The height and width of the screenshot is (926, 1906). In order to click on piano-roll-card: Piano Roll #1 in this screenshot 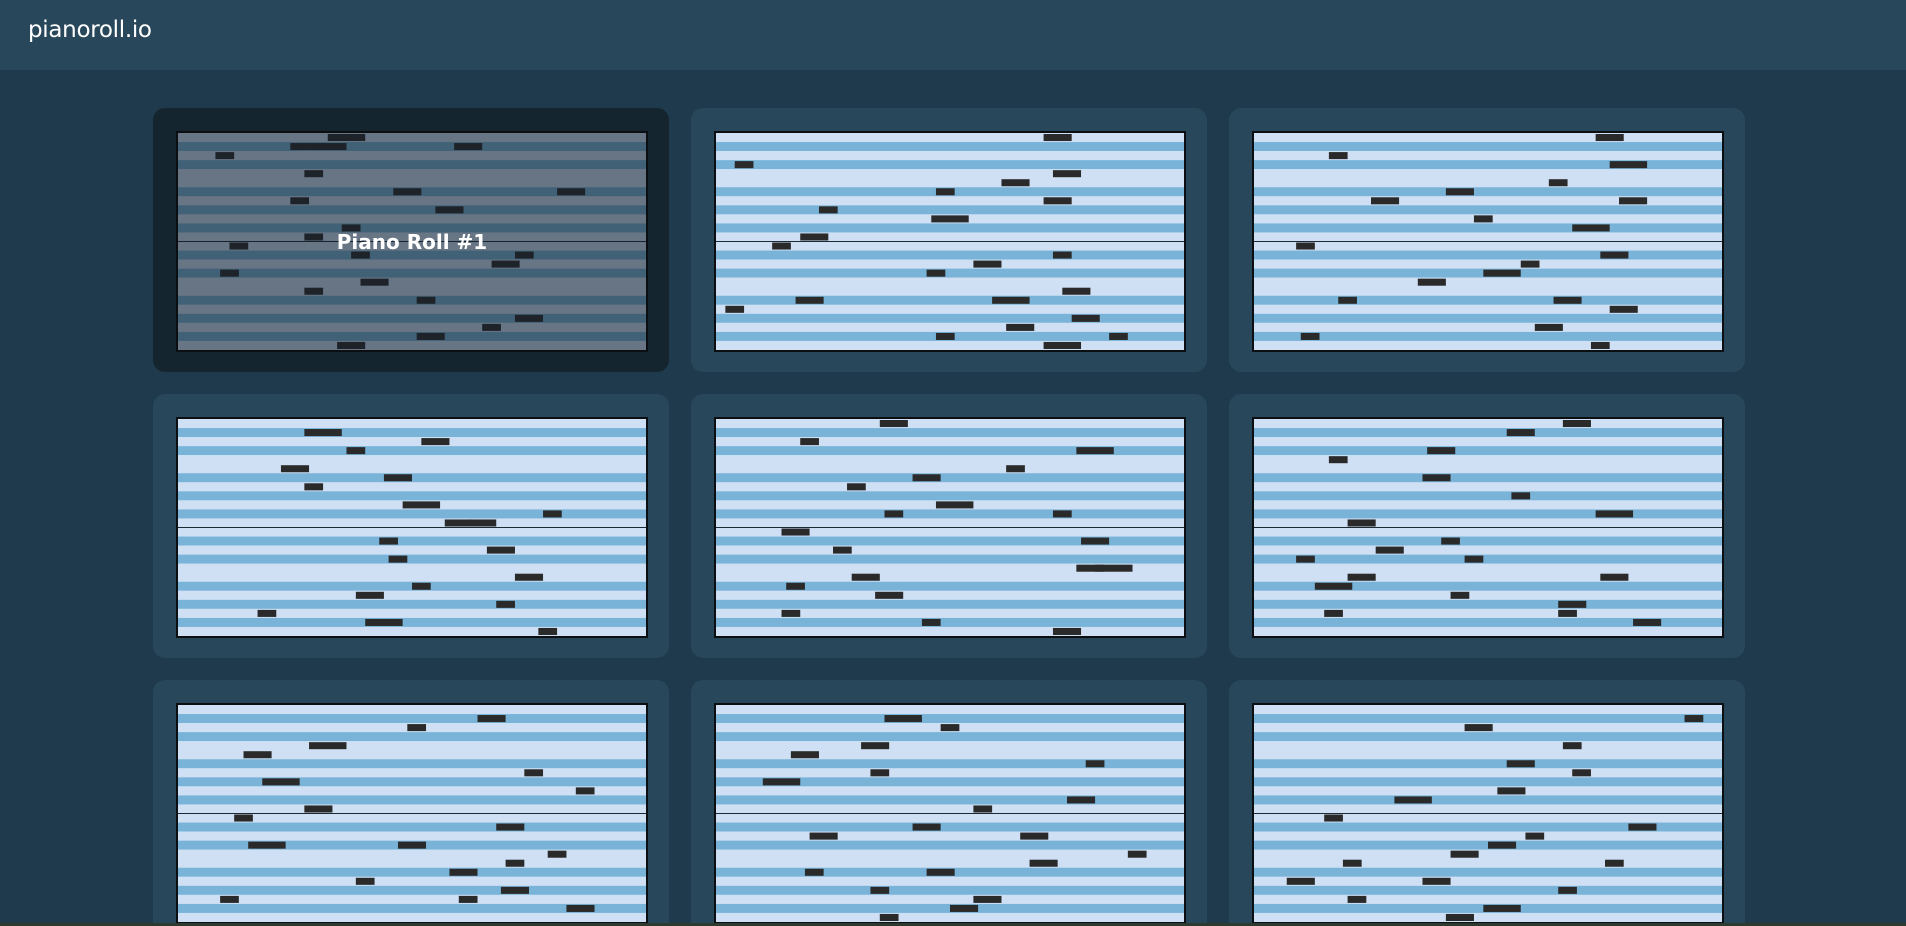, I will do `click(411, 240)`.